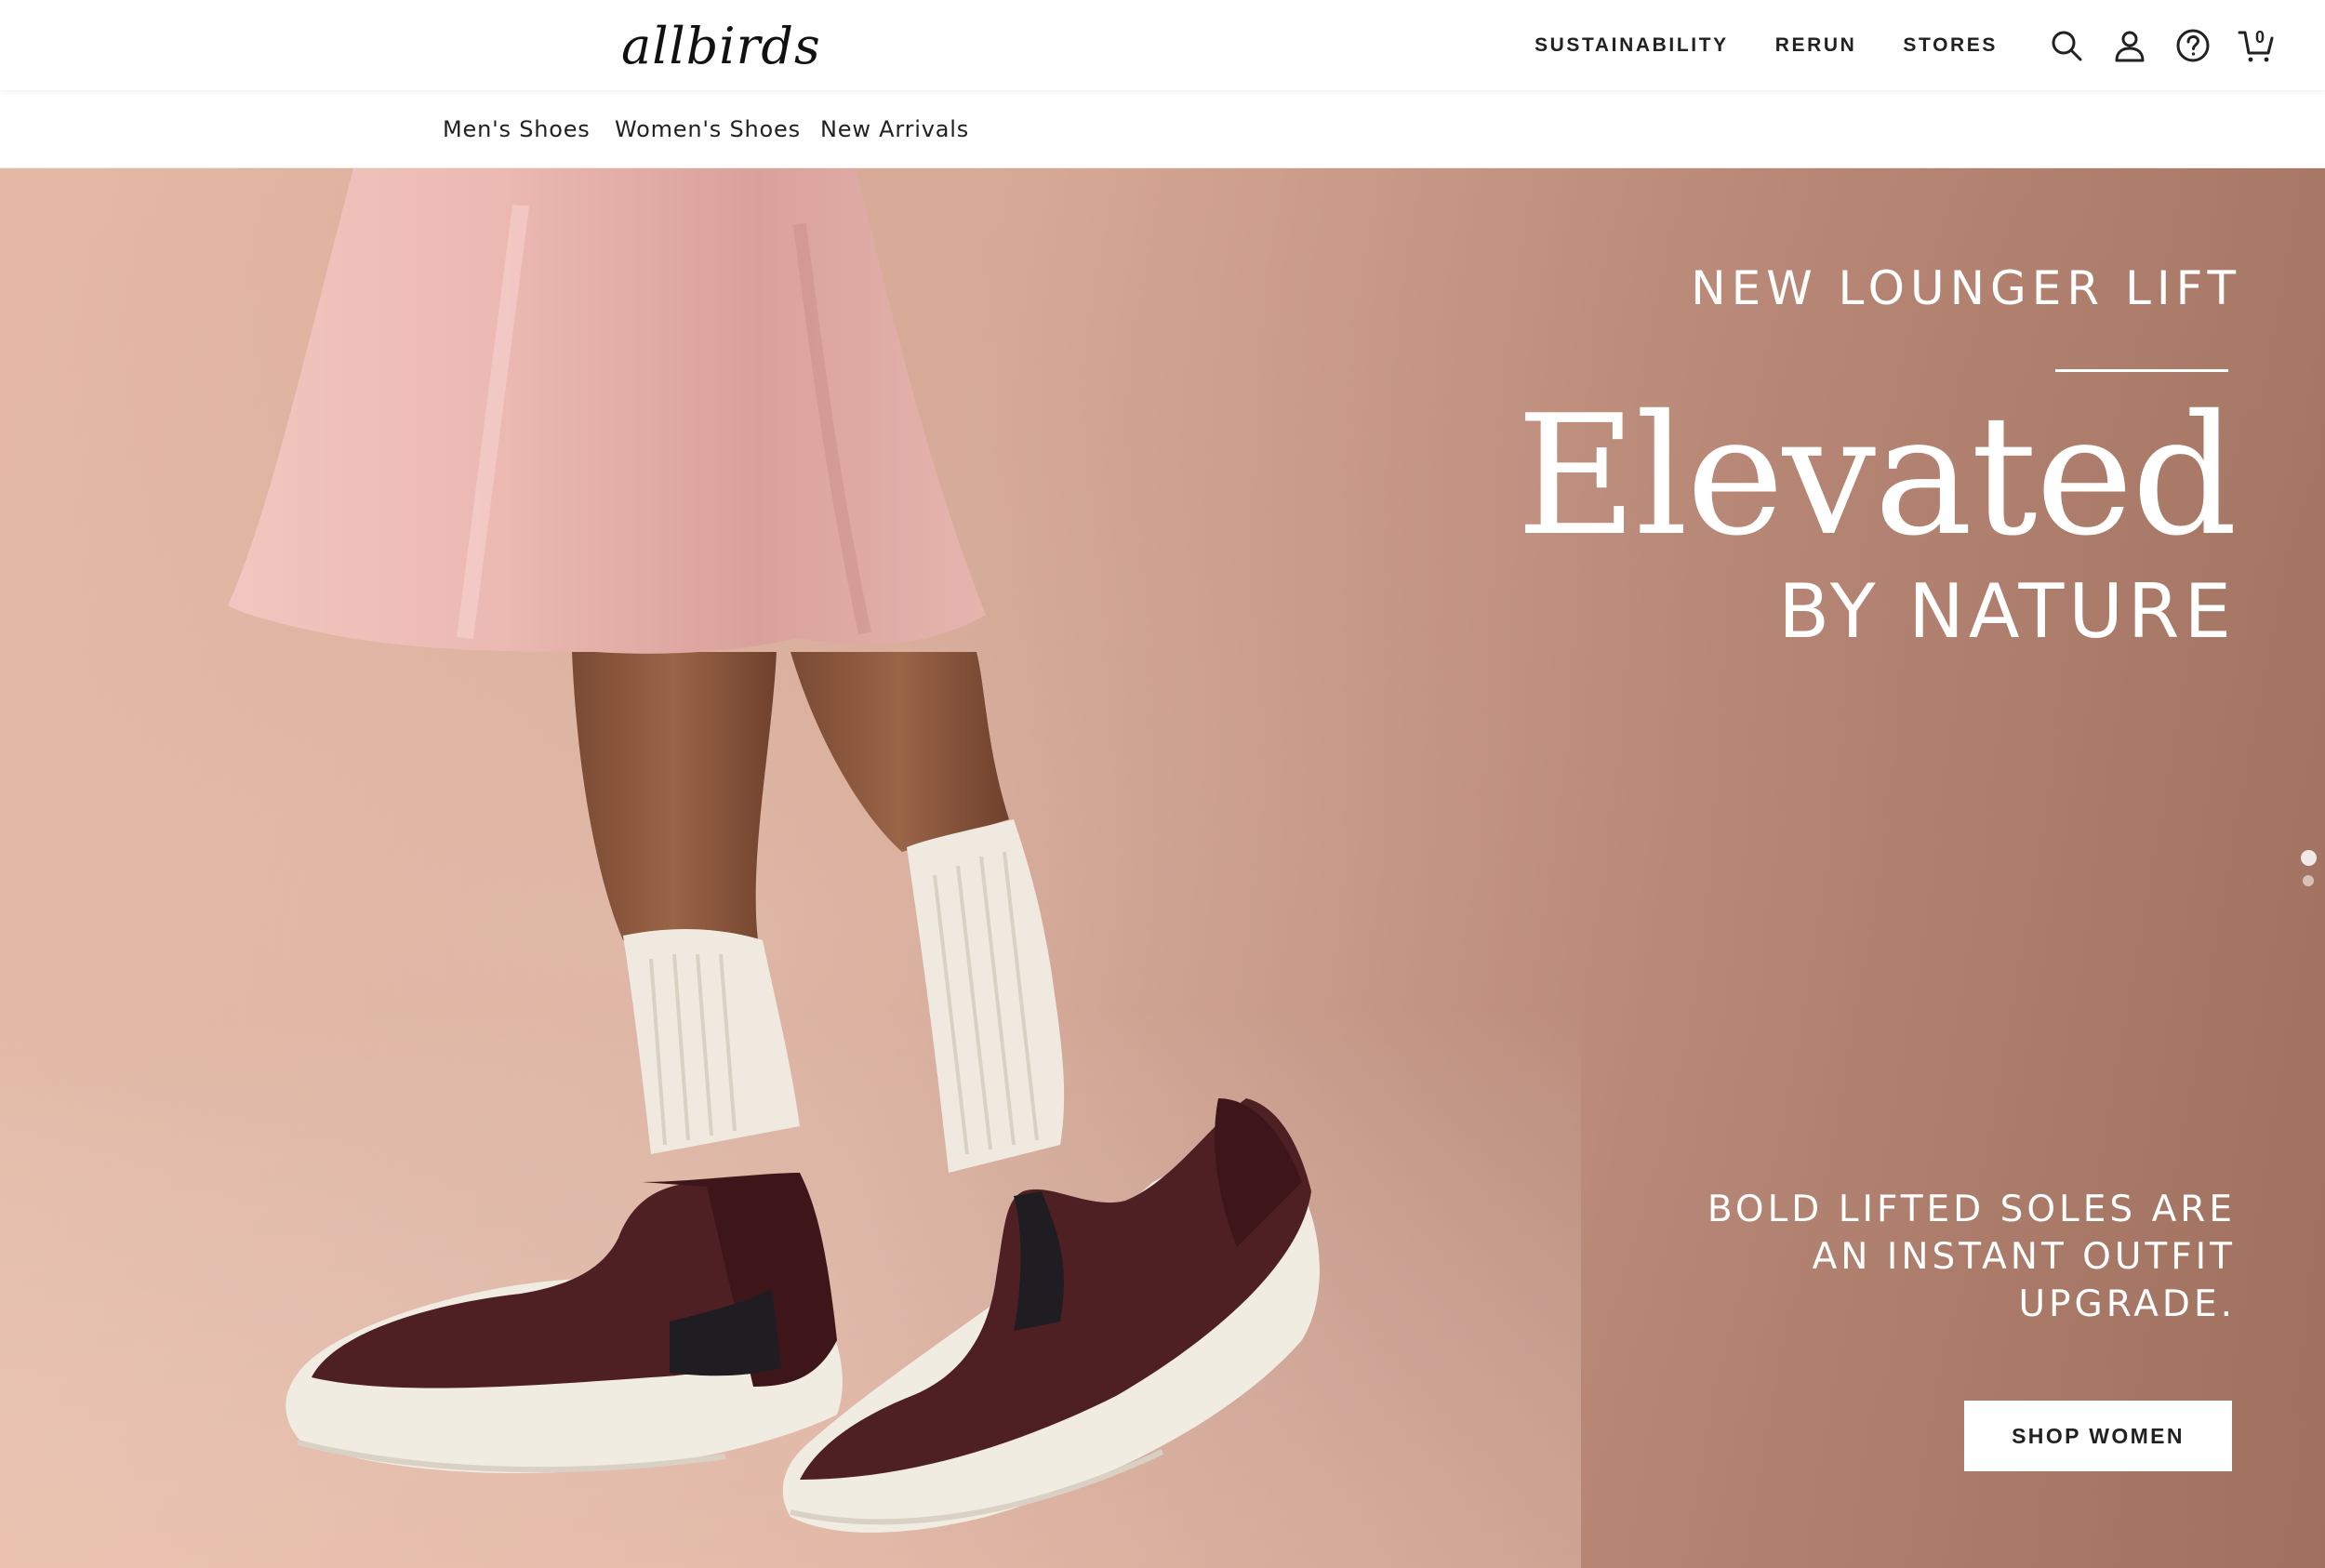 Image resolution: width=2325 pixels, height=1568 pixels. I want to click on top-nav: SUSTAINABILITY RERUN STORES 0, so click(1929, 45).